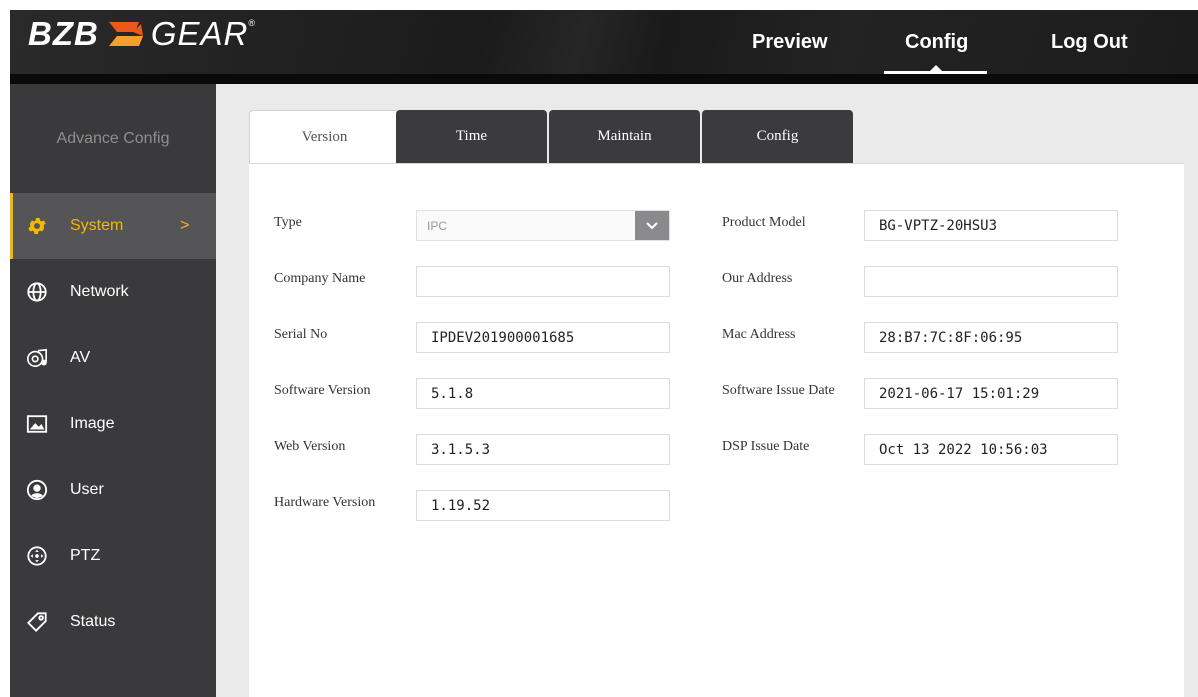  What do you see at coordinates (790, 42) in the screenshot?
I see `nav-preview: Preview` at bounding box center [790, 42].